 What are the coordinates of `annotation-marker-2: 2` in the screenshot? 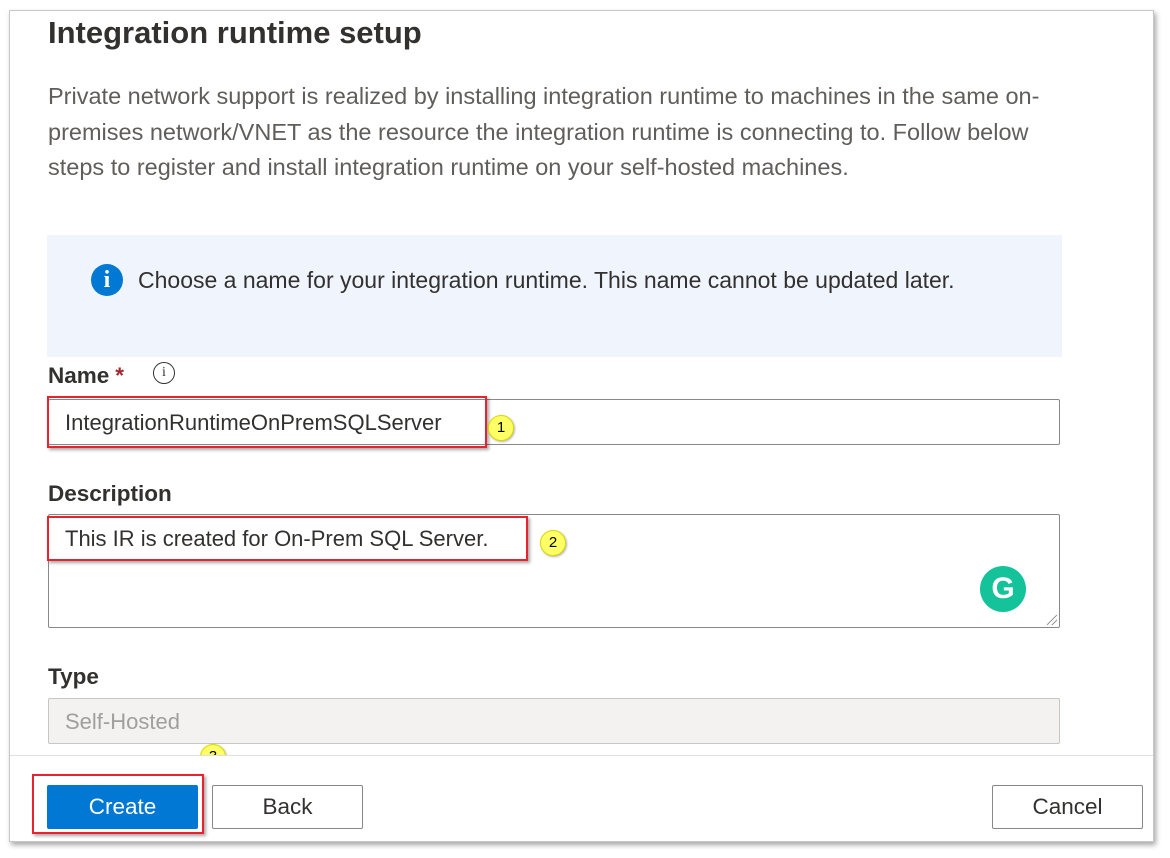 It's located at (553, 543).